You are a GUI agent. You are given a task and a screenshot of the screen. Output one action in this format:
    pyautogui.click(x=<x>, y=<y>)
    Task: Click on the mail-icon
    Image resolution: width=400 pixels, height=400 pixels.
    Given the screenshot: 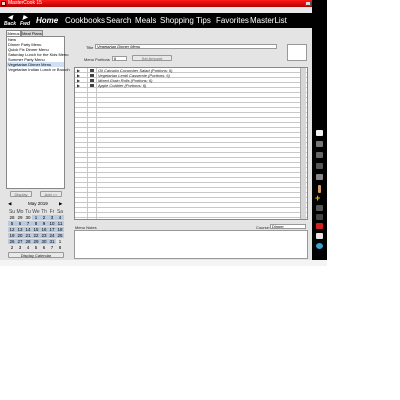 What is the action you would take?
    pyautogui.click(x=319, y=236)
    